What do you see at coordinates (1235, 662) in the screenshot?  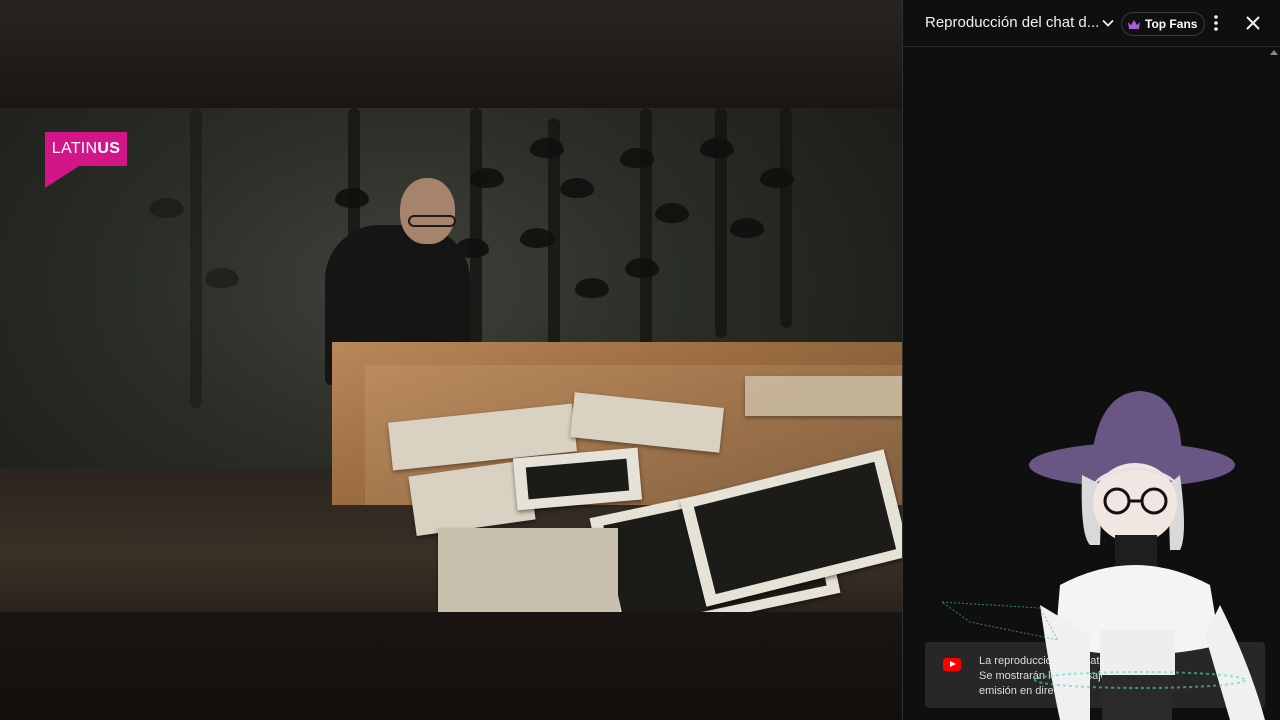 I see `avatar-arm-right` at bounding box center [1235, 662].